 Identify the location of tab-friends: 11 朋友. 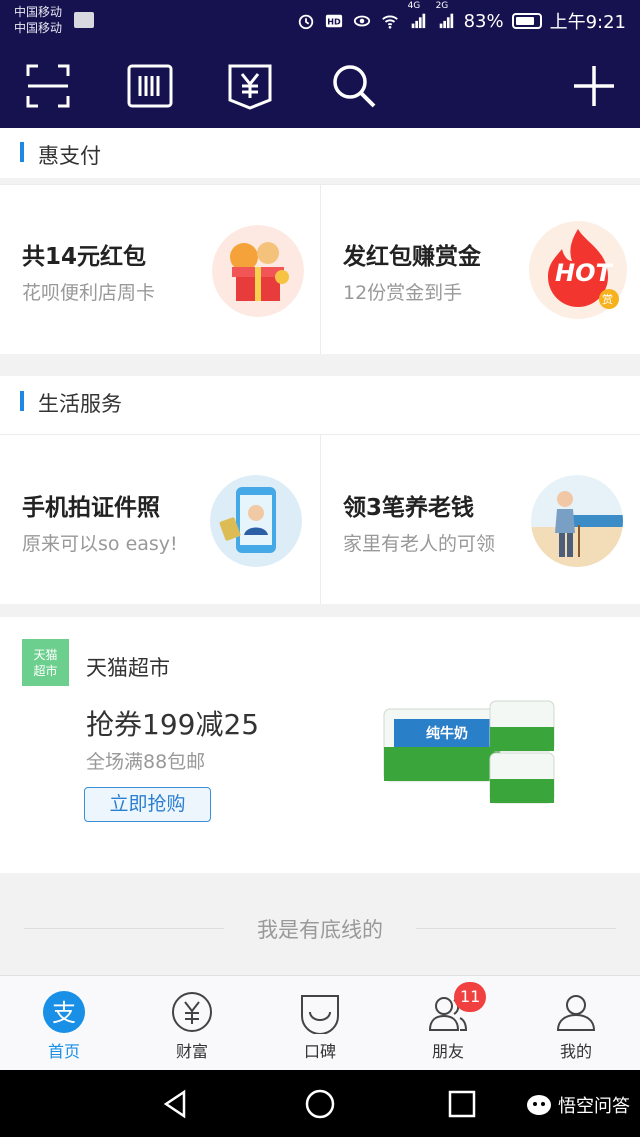
(448, 1023).